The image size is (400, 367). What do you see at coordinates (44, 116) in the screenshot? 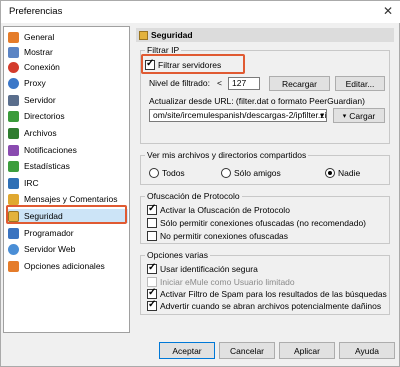
I see `sidebar-item-label: Directorios` at bounding box center [44, 116].